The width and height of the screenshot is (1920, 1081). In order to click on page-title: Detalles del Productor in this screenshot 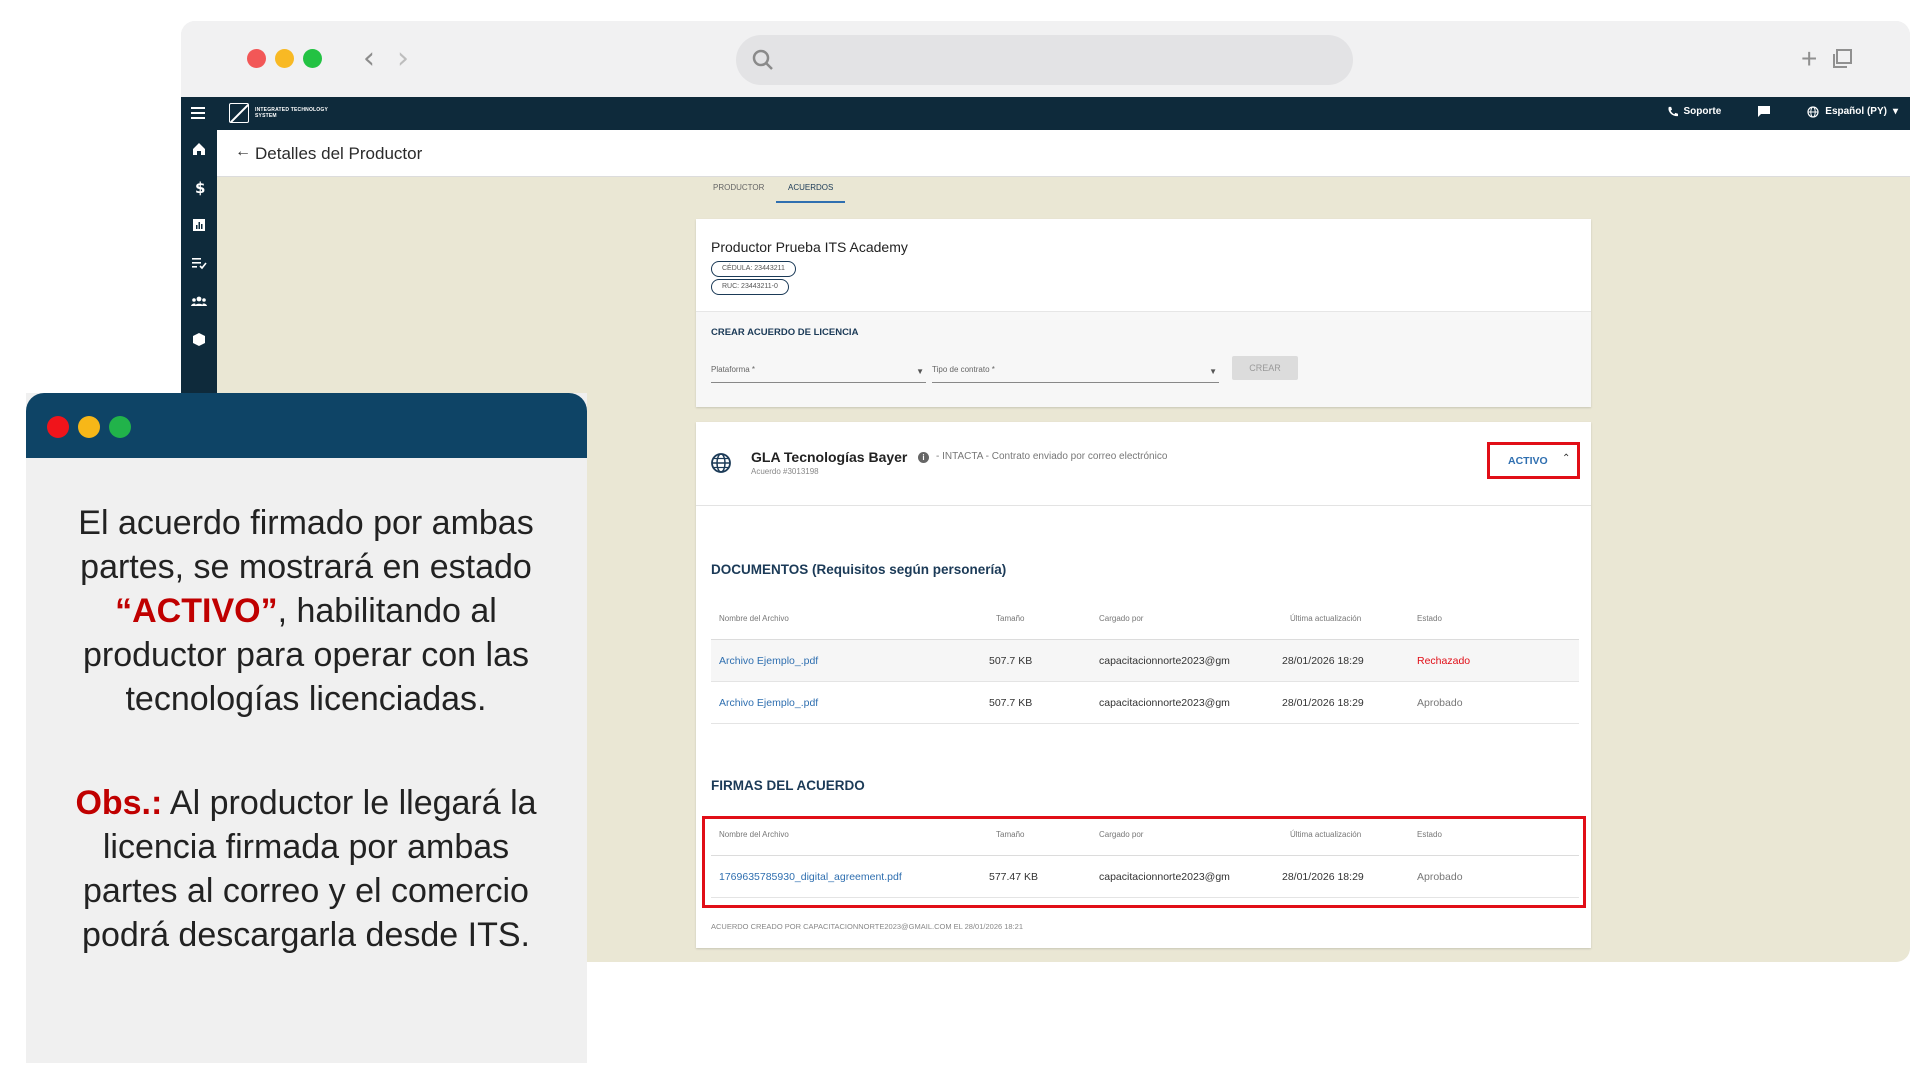, I will do `click(339, 153)`.